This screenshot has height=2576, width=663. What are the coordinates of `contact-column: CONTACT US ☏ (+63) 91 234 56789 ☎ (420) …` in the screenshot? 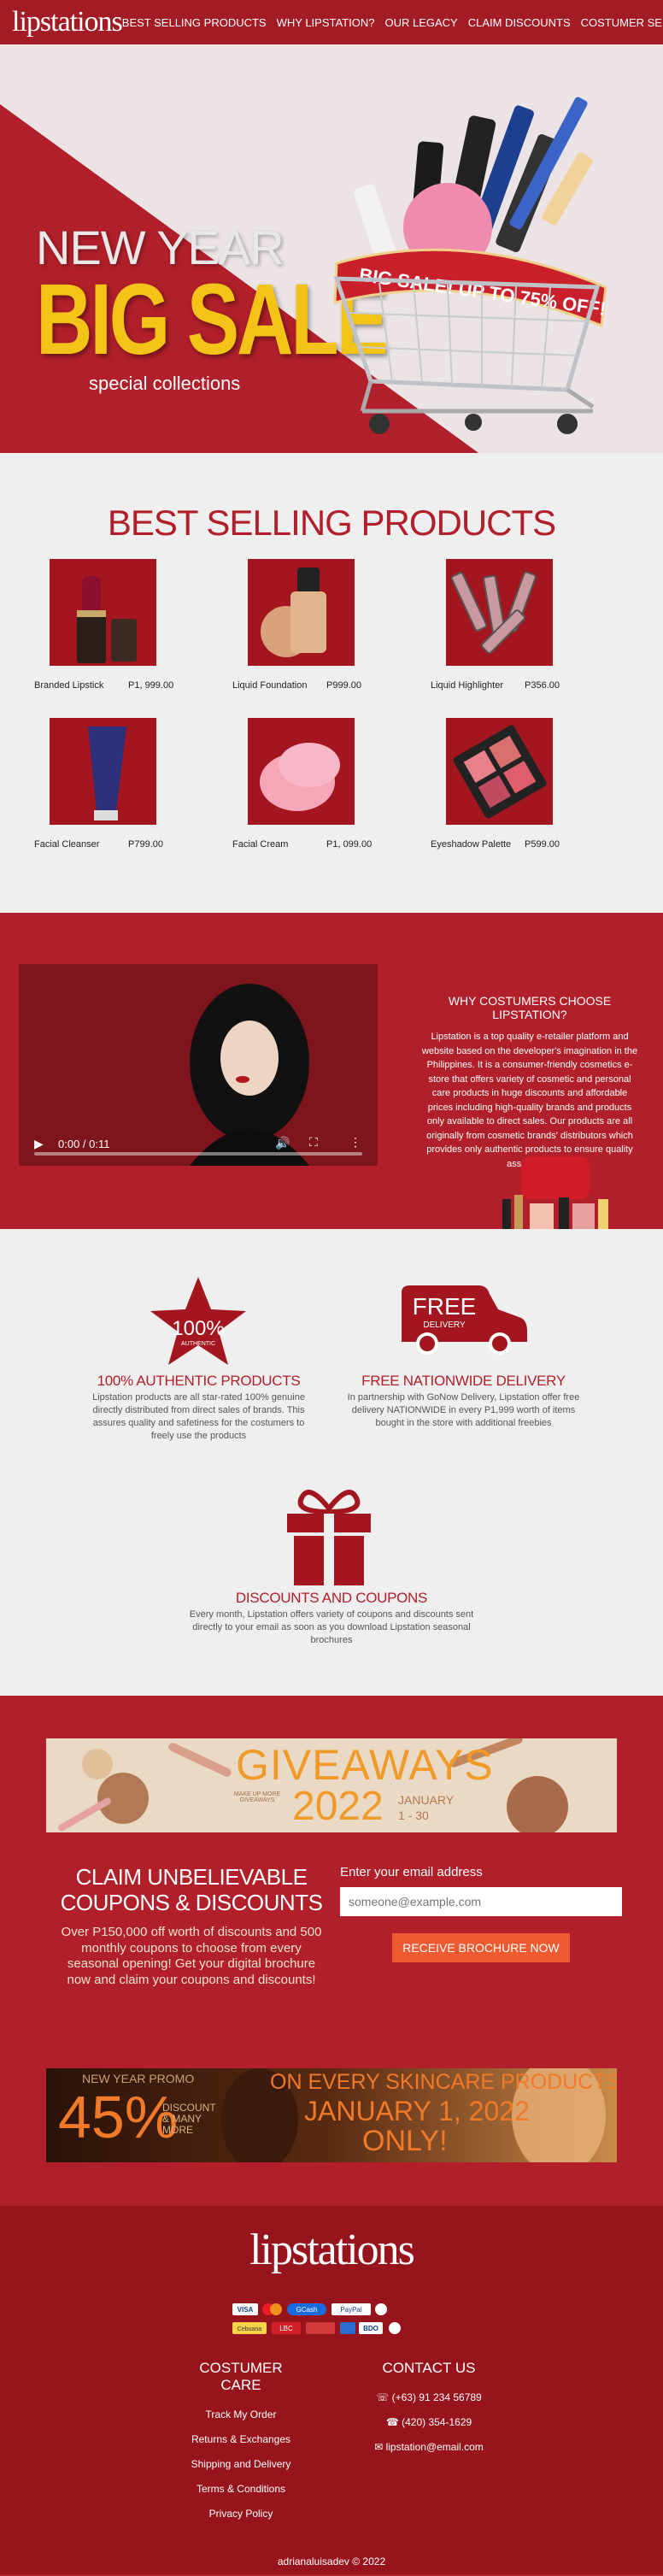 It's located at (429, 2410).